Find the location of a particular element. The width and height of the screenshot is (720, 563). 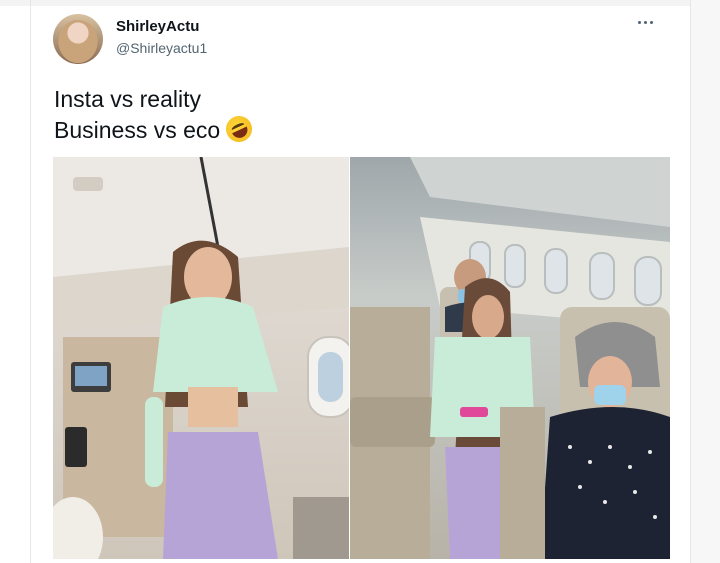

rolling-laughing-emoji-icon is located at coordinates (239, 129).